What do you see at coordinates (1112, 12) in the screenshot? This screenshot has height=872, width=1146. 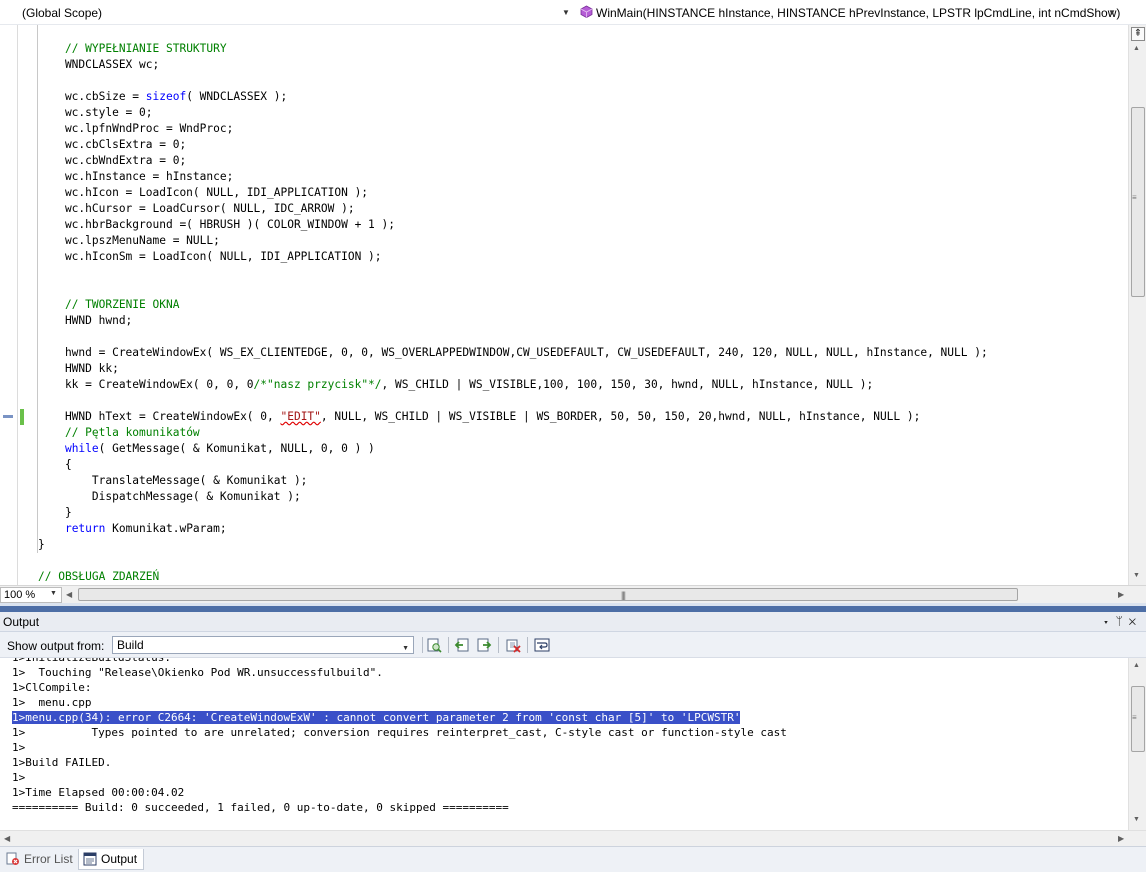 I see `function-chevron-down-icon: ▼` at bounding box center [1112, 12].